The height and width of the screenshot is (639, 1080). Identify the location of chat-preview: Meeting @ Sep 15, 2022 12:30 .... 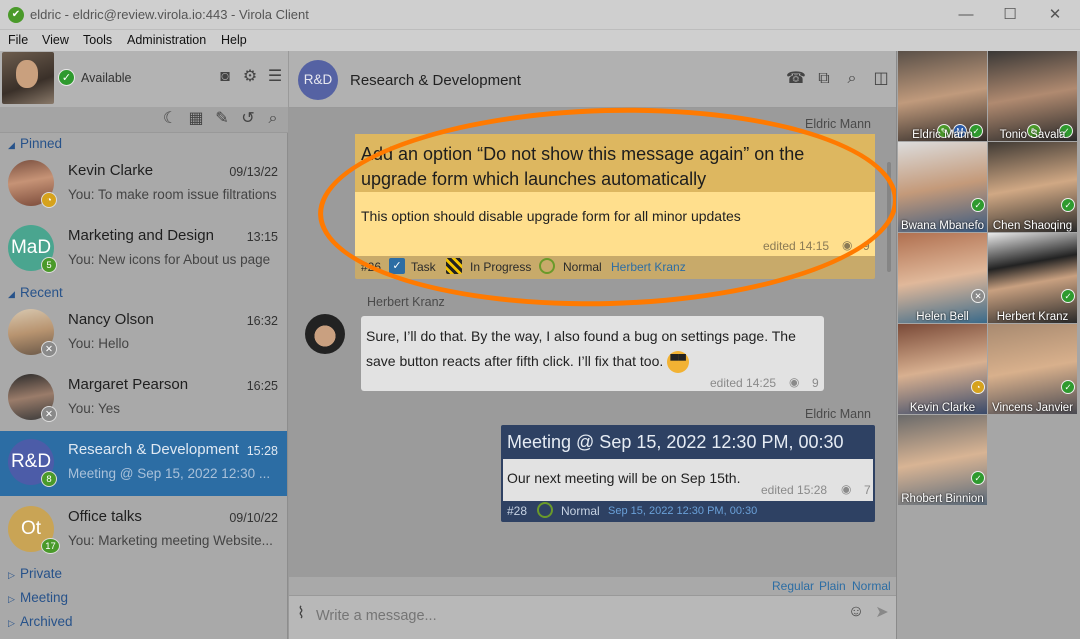
(169, 473).